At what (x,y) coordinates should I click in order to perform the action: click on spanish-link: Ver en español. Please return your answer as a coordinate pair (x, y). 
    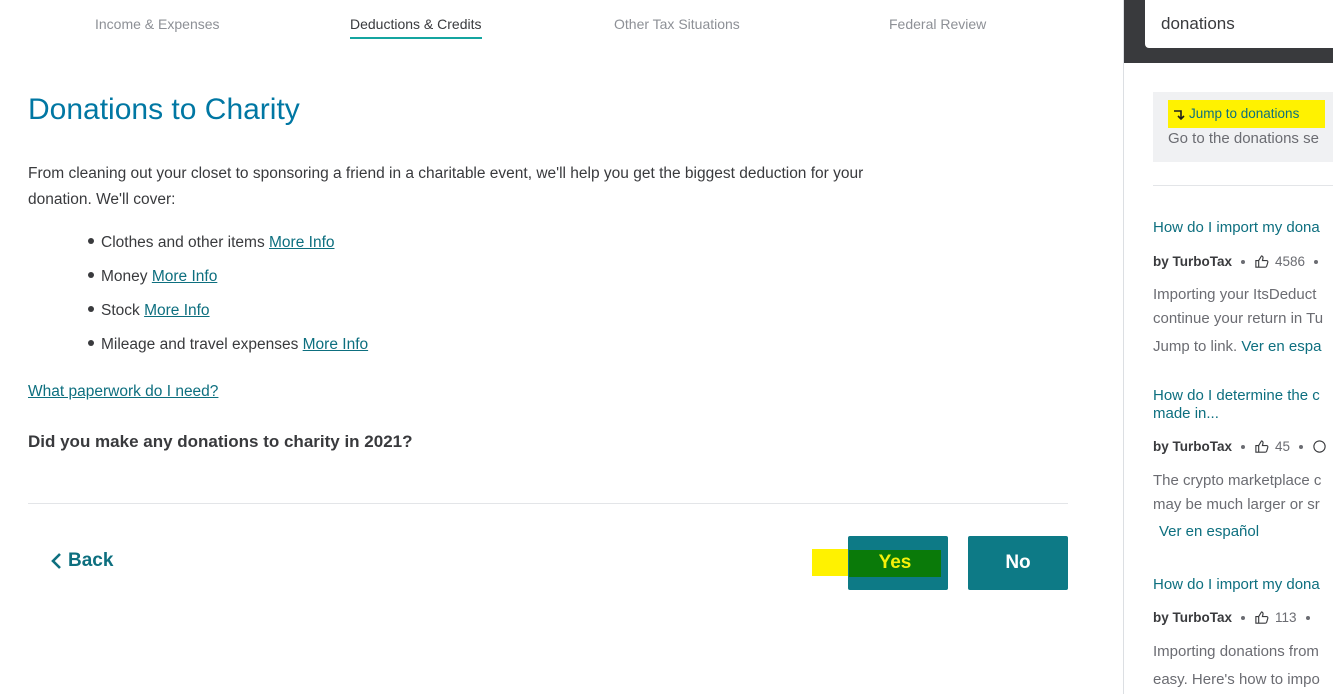
    Looking at the image, I should click on (1209, 532).